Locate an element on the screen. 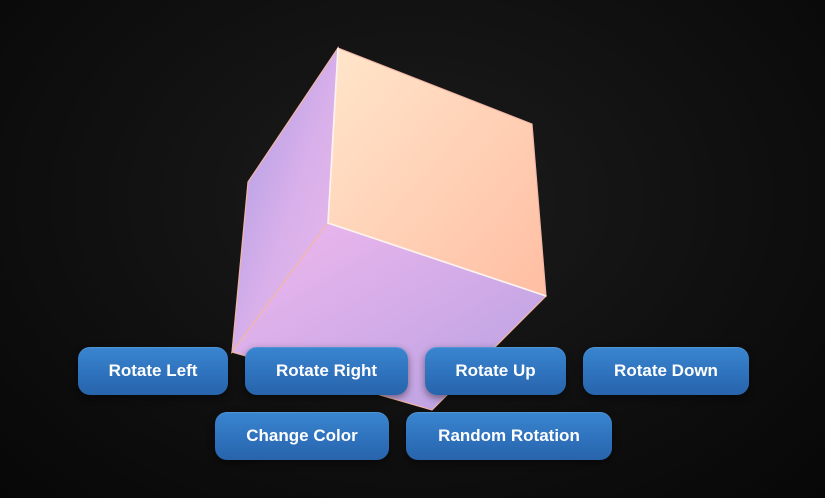 The height and width of the screenshot is (498, 825). rotate-up-button: Rotate Up is located at coordinates (495, 371).